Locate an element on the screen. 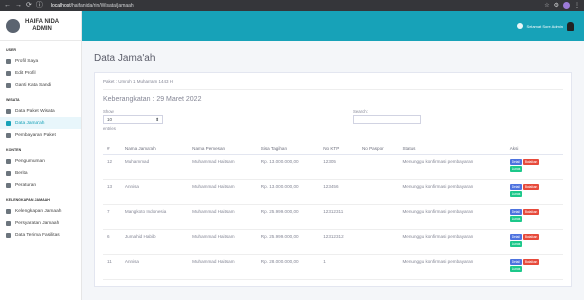 The height and width of the screenshot is (300, 584). address-bar: localhost/haifanida/rin/Wisata/jamaah is located at coordinates (295, 6).